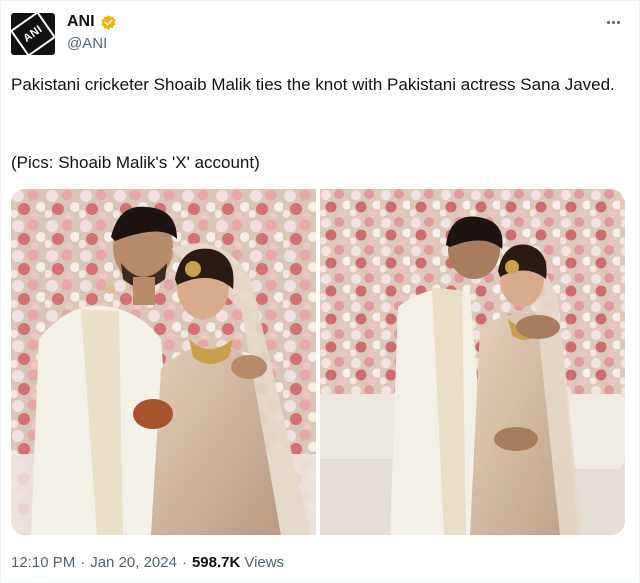 This screenshot has height=583, width=640. I want to click on tweet-caption: (Pics: Shoaib Malik's 'X' account), so click(135, 162).